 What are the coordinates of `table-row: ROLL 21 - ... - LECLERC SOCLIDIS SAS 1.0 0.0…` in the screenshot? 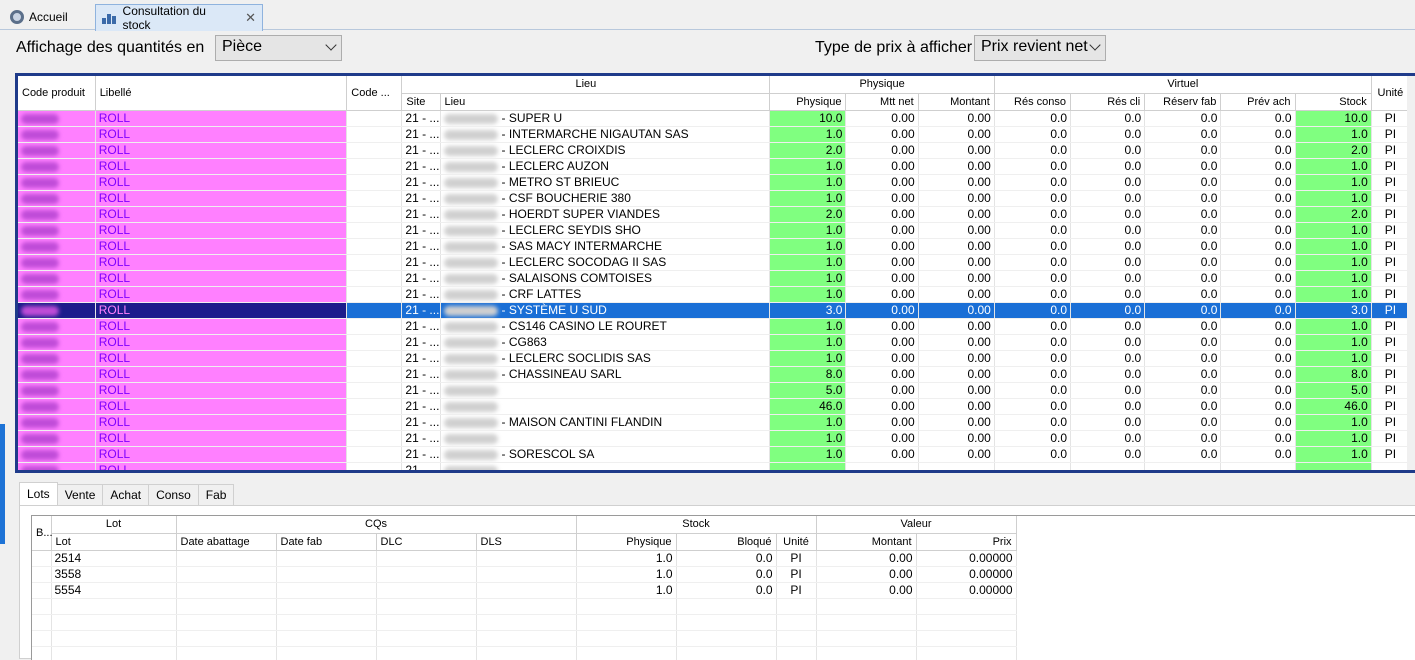 It's located at (714, 358).